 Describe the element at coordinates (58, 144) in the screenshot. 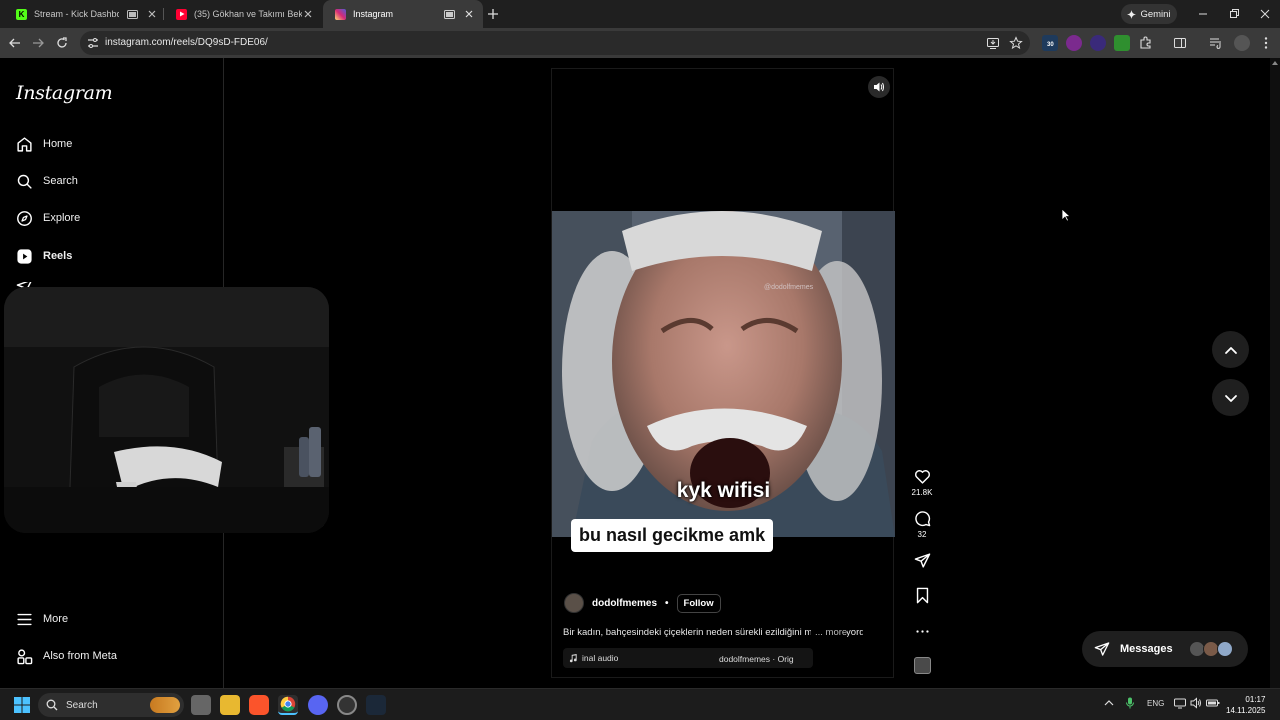

I see `nav-label: Home` at that location.